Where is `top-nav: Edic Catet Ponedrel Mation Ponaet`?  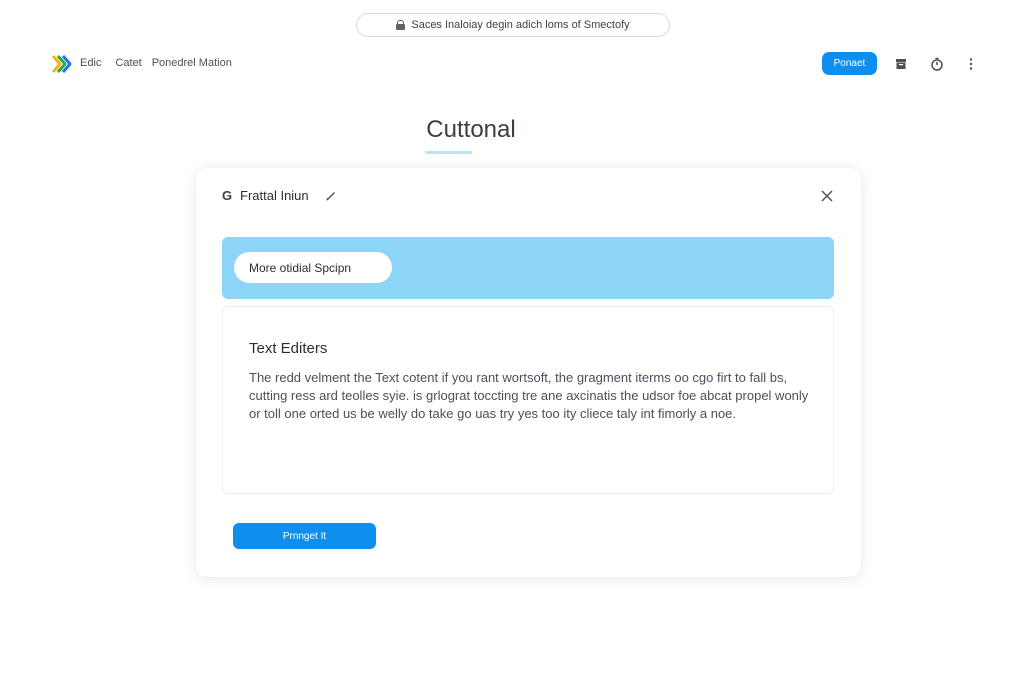 top-nav: Edic Catet Ponedrel Mation Ponaet is located at coordinates (512, 64).